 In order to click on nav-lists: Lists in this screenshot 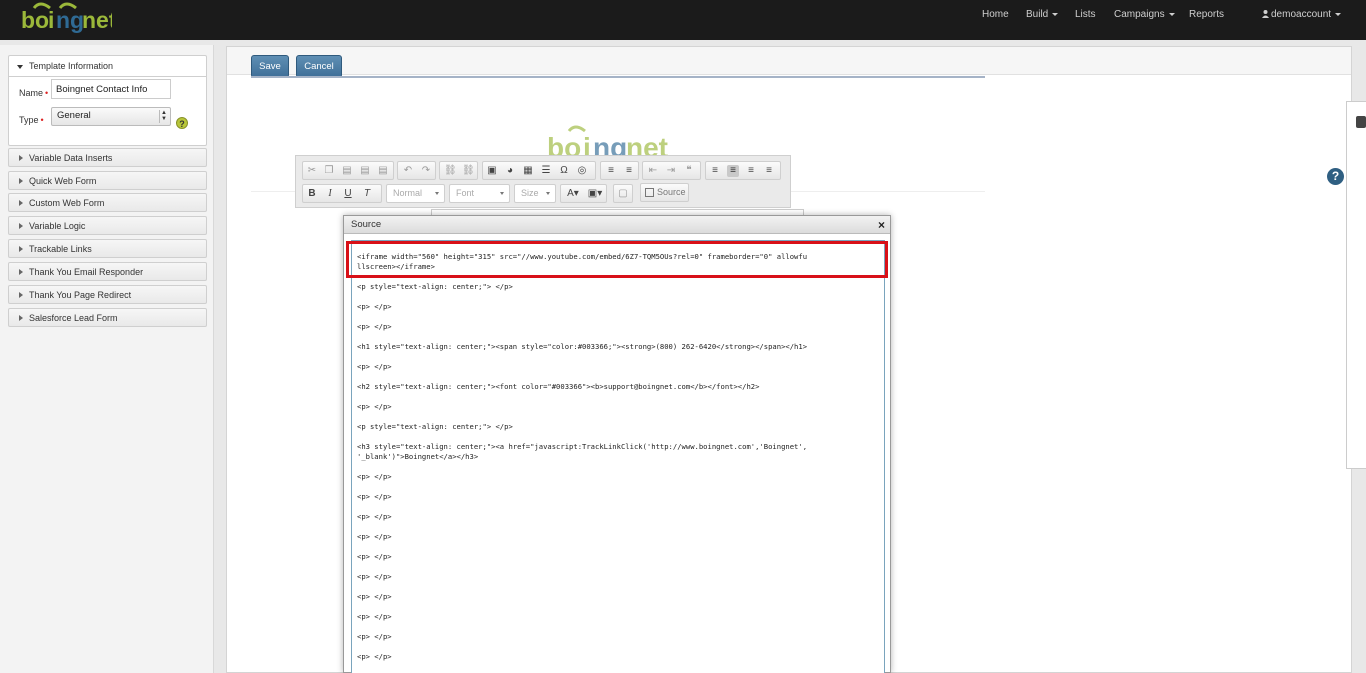, I will do `click(1085, 15)`.